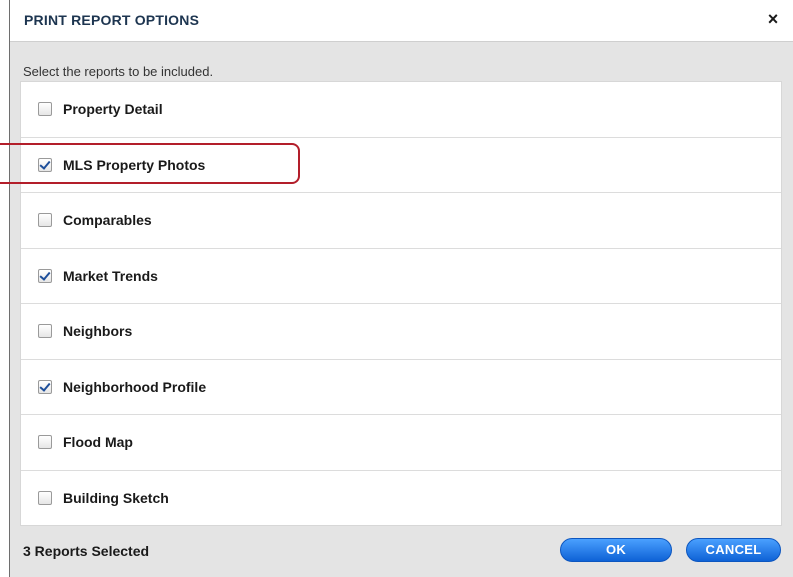 The width and height of the screenshot is (793, 577). I want to click on report-label: Building Sketch, so click(116, 498).